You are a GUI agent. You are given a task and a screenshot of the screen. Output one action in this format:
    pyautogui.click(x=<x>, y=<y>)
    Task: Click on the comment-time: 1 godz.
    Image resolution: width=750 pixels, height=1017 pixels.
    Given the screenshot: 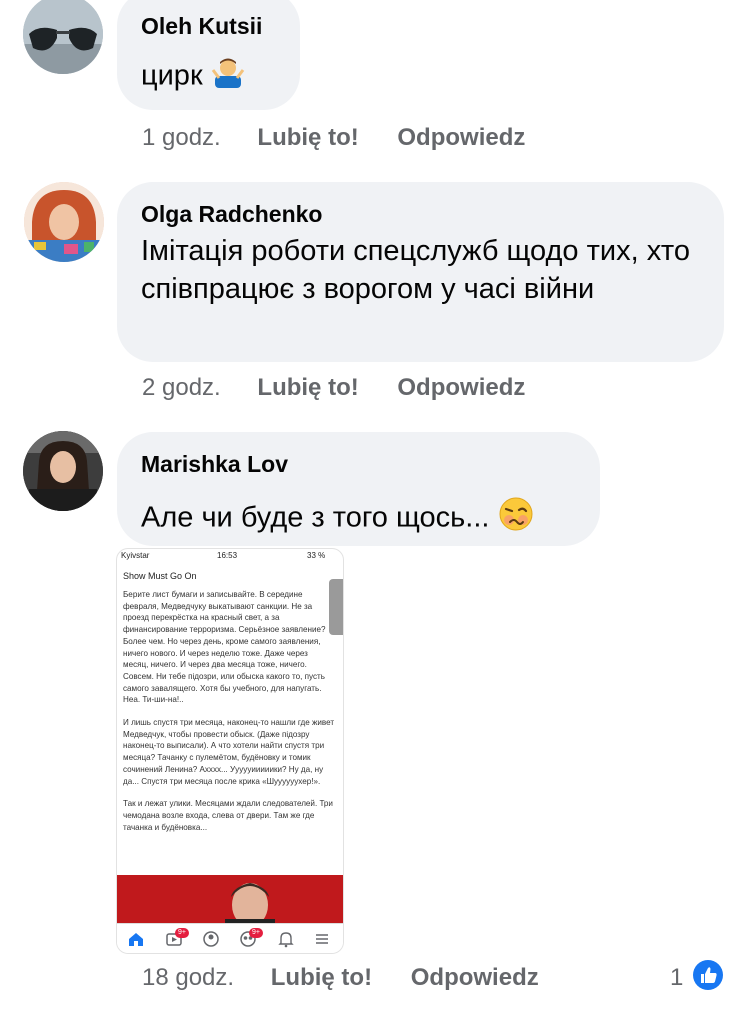 What is the action you would take?
    pyautogui.click(x=181, y=137)
    